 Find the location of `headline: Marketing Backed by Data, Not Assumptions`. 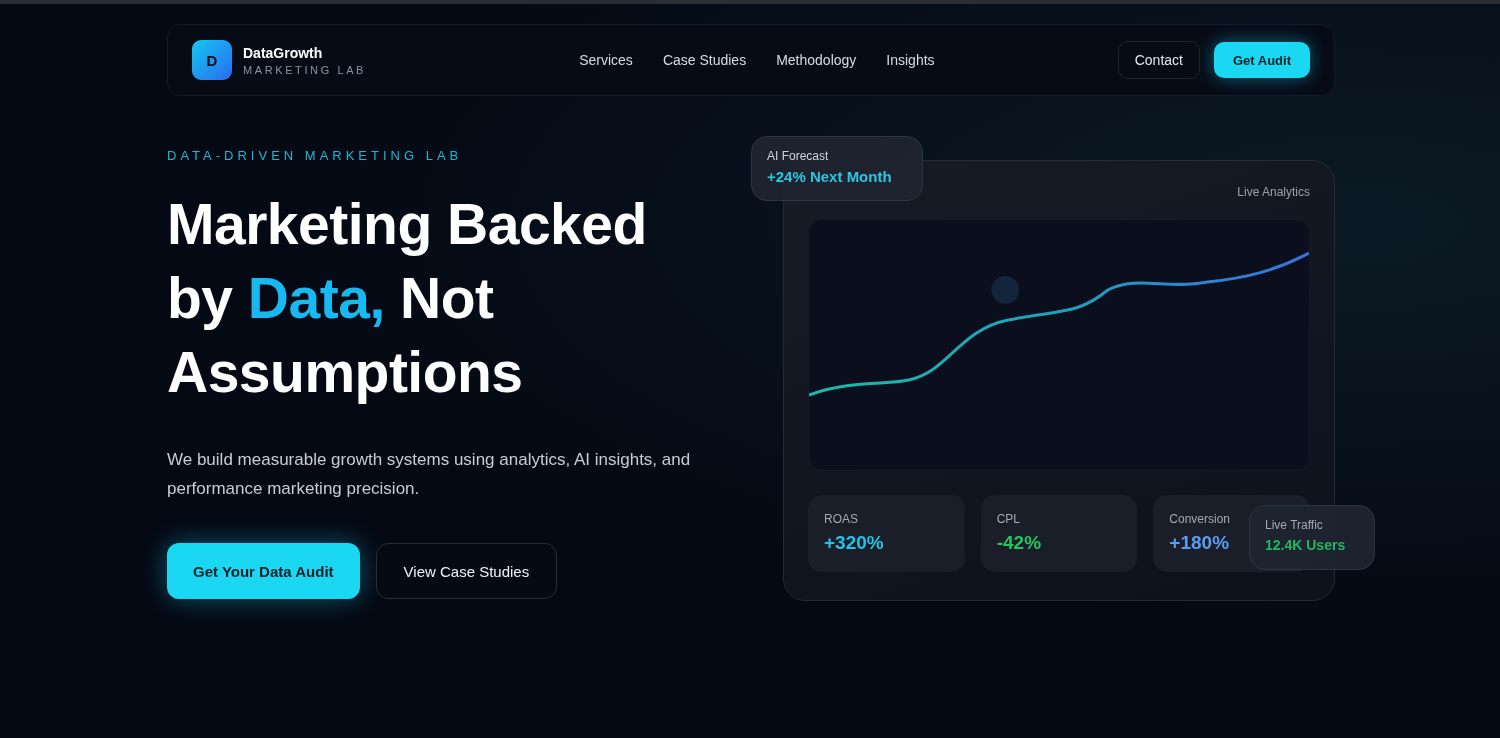

headline: Marketing Backed by Data, Not Assumptions is located at coordinates (407, 298).